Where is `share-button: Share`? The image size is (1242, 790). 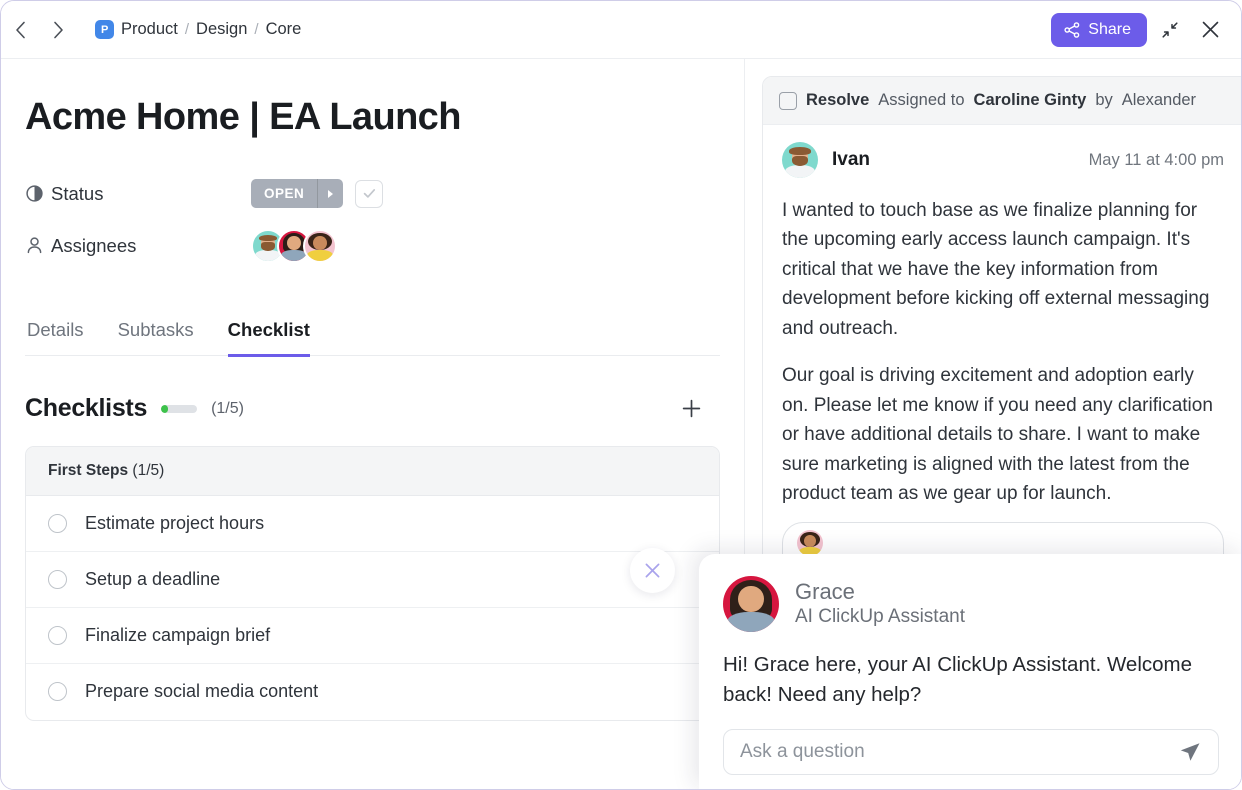 share-button: Share is located at coordinates (1099, 29).